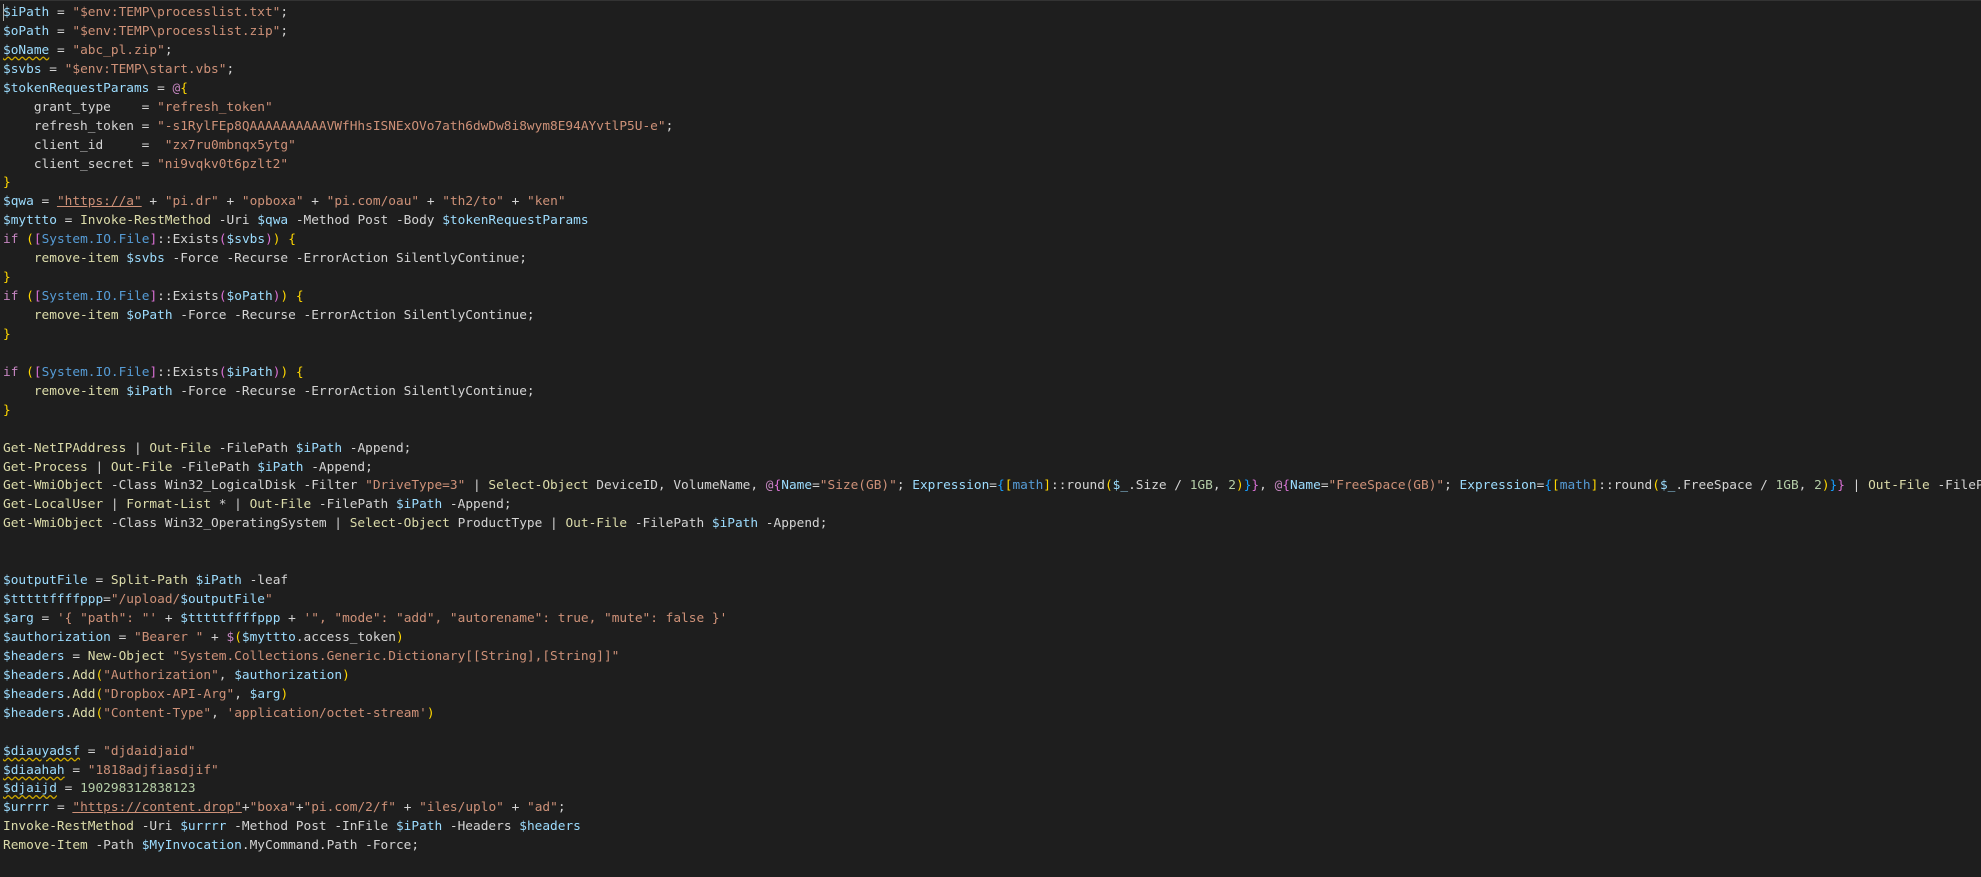 This screenshot has width=1981, height=877. Describe the element at coordinates (84, 145) in the screenshot. I see `code-token: client_id =` at that location.